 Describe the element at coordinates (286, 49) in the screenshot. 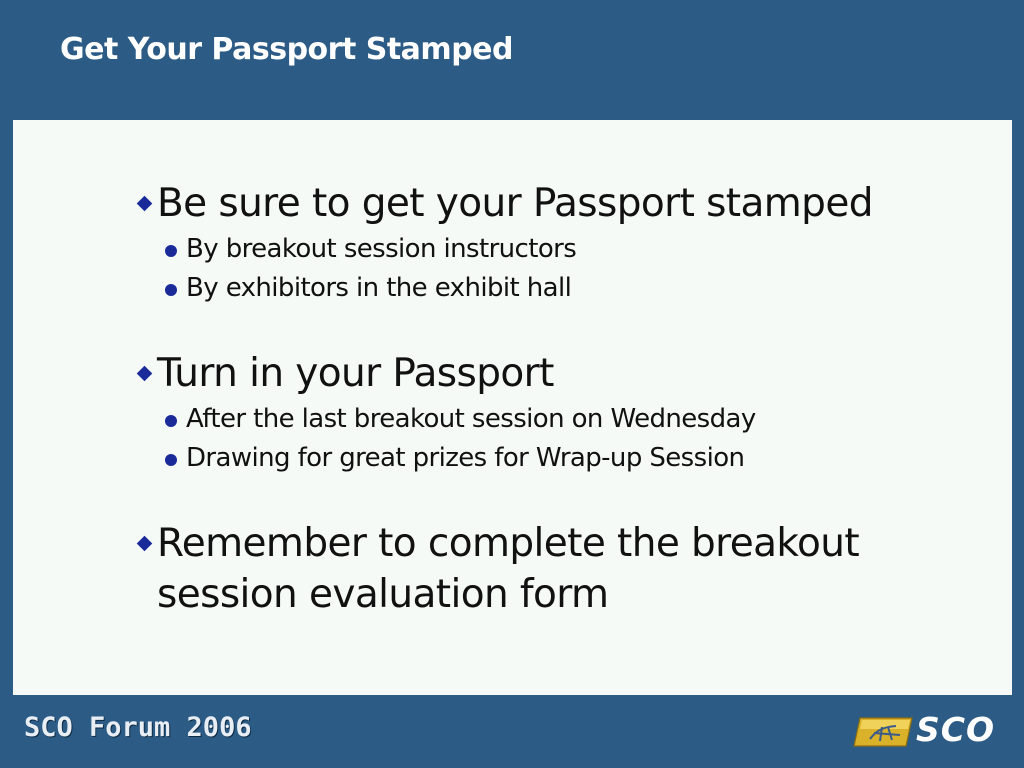

I see `slide-title: Get Your Passport Stamped` at that location.